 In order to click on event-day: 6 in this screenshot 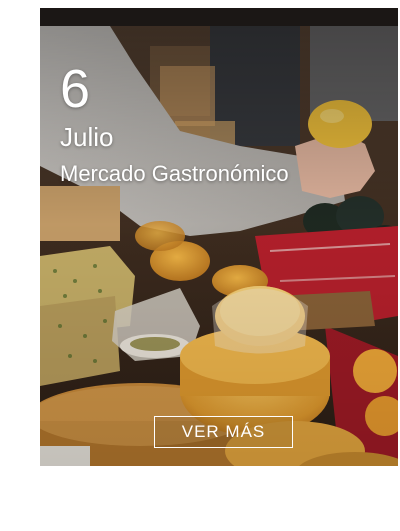, I will do `click(76, 89)`.